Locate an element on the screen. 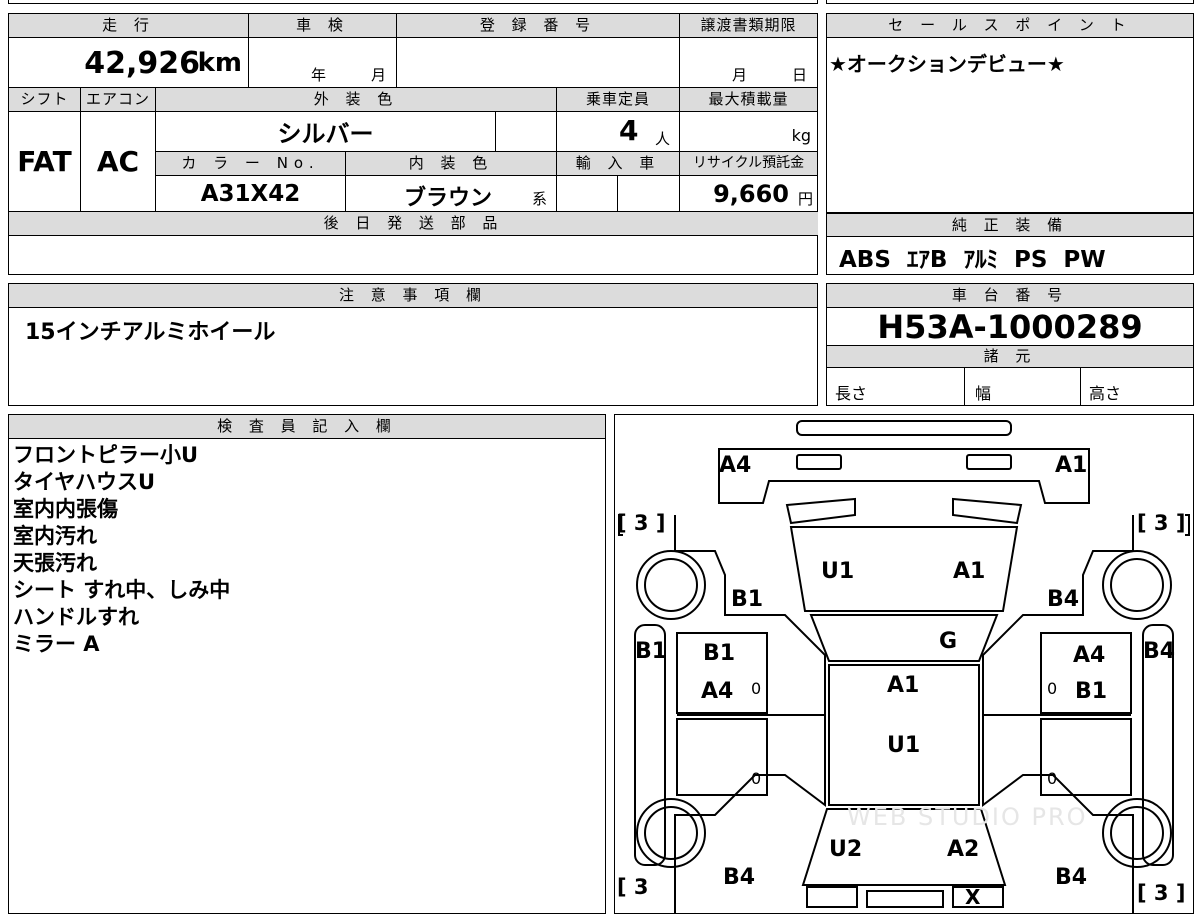 The image size is (1200, 914). bracket-fr is located at coordinates (1187, 525).